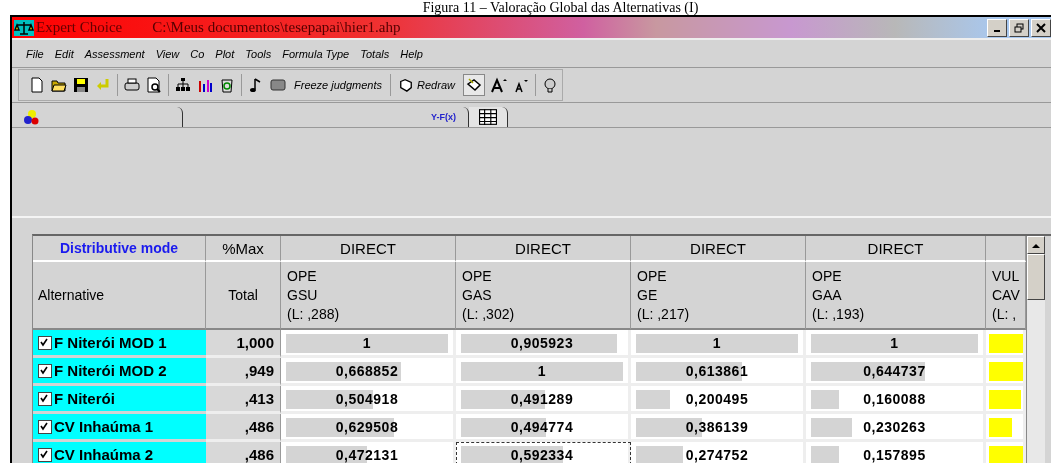 The height and width of the screenshot is (463, 1051). I want to click on menu-item: Assessment, so click(114, 53).